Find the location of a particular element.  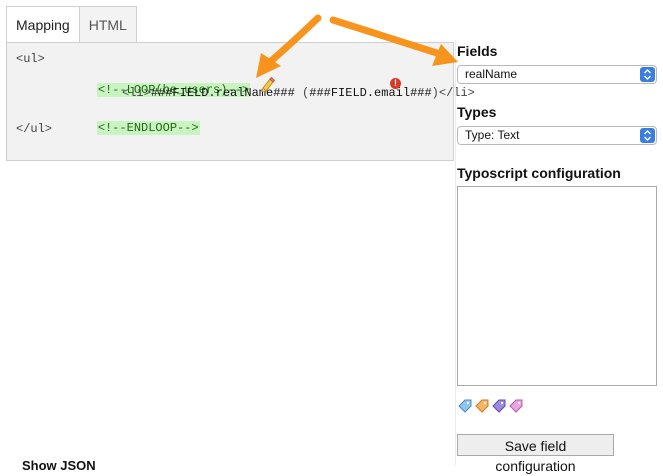

types-heading: Types is located at coordinates (477, 112).